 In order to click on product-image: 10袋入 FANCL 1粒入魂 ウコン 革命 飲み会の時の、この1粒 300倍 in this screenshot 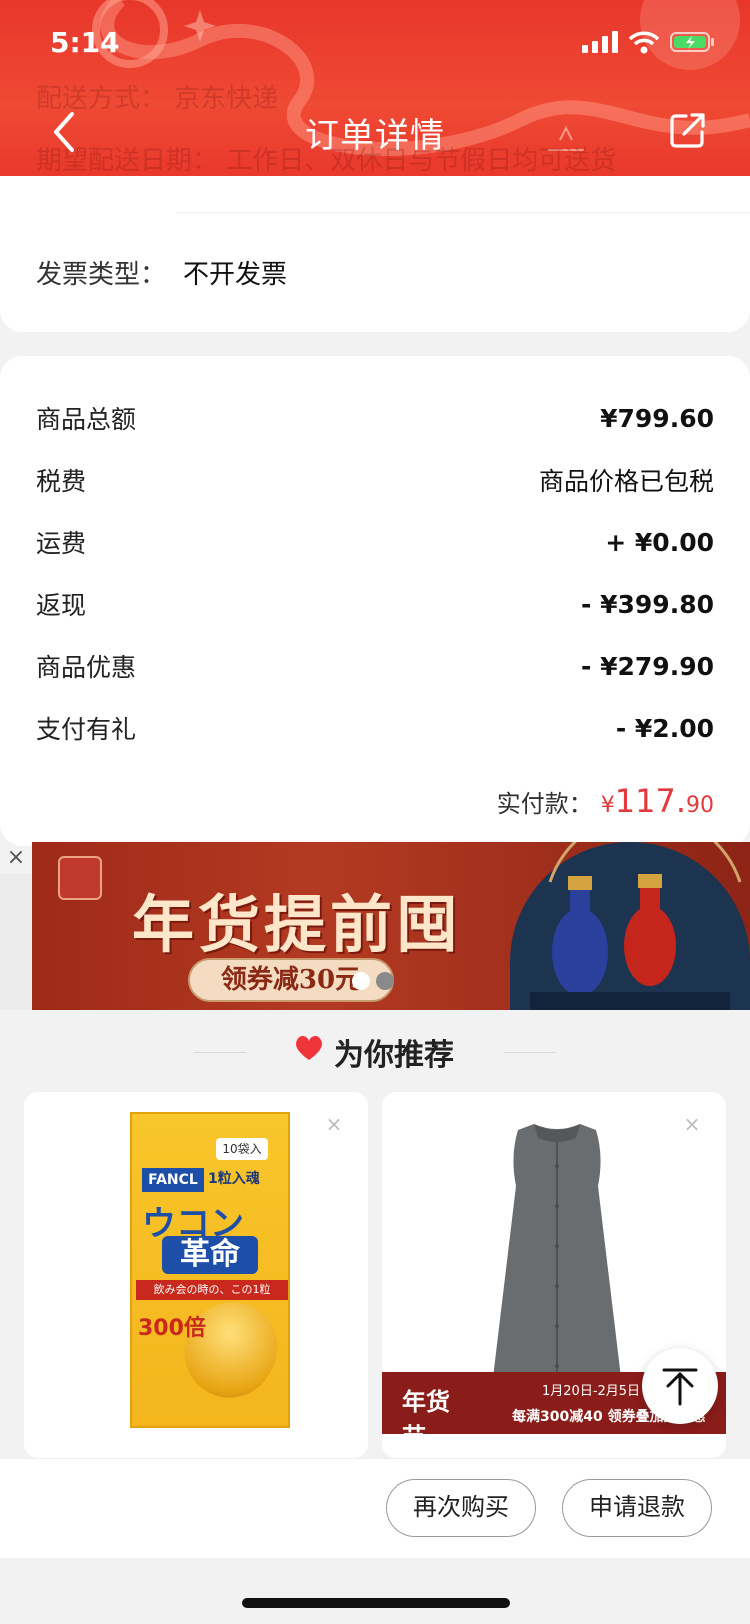, I will do `click(212, 1270)`.